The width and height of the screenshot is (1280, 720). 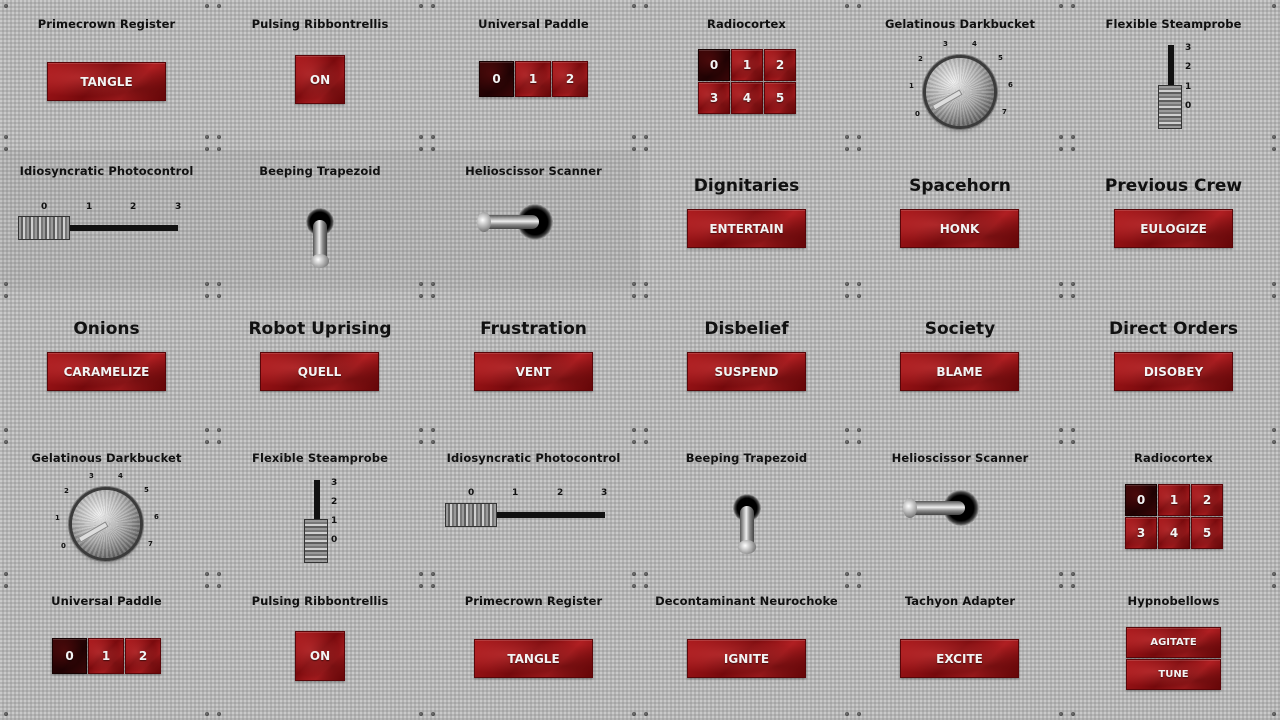 What do you see at coordinates (91, 476) in the screenshot?
I see `dial-label-3: 3` at bounding box center [91, 476].